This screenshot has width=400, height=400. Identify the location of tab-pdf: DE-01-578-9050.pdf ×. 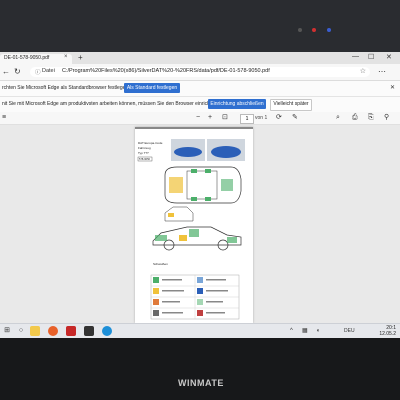
(36, 59).